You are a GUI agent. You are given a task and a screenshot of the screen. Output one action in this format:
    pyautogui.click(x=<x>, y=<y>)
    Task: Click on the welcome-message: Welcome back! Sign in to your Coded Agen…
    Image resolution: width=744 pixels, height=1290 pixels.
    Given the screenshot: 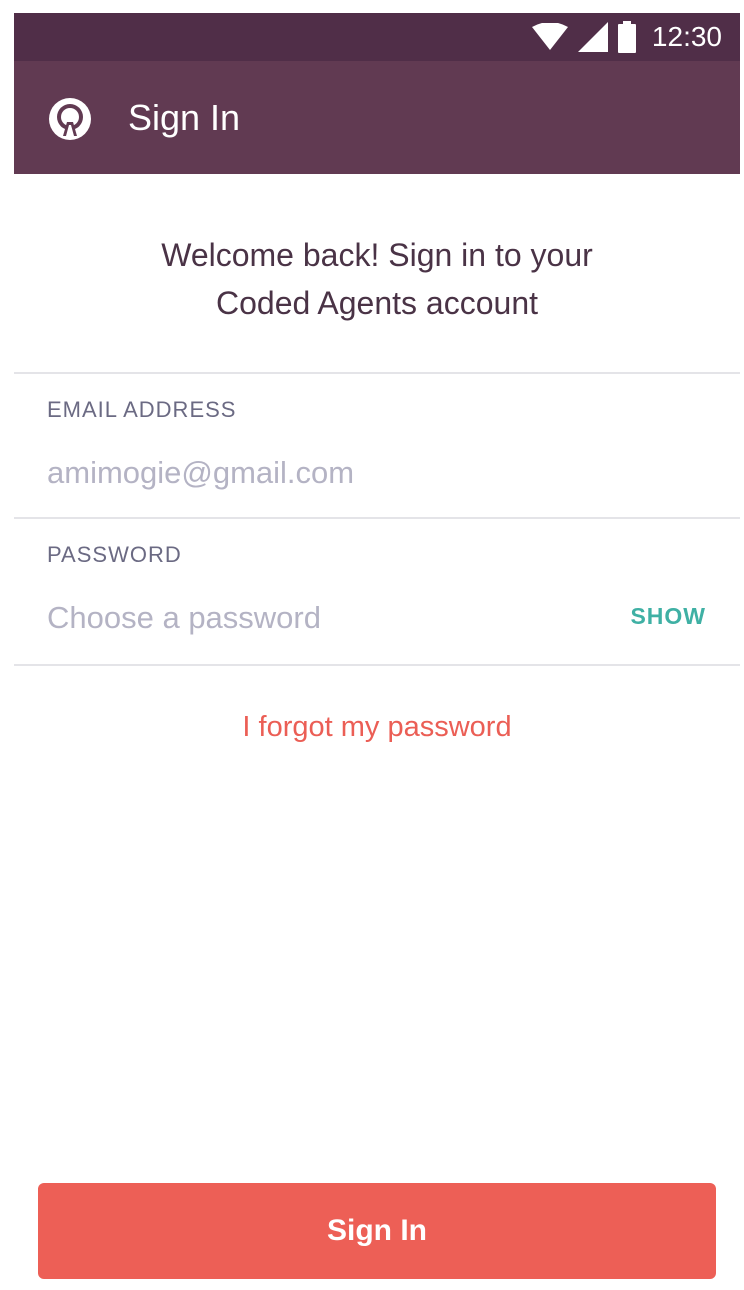 What is the action you would take?
    pyautogui.click(x=377, y=279)
    